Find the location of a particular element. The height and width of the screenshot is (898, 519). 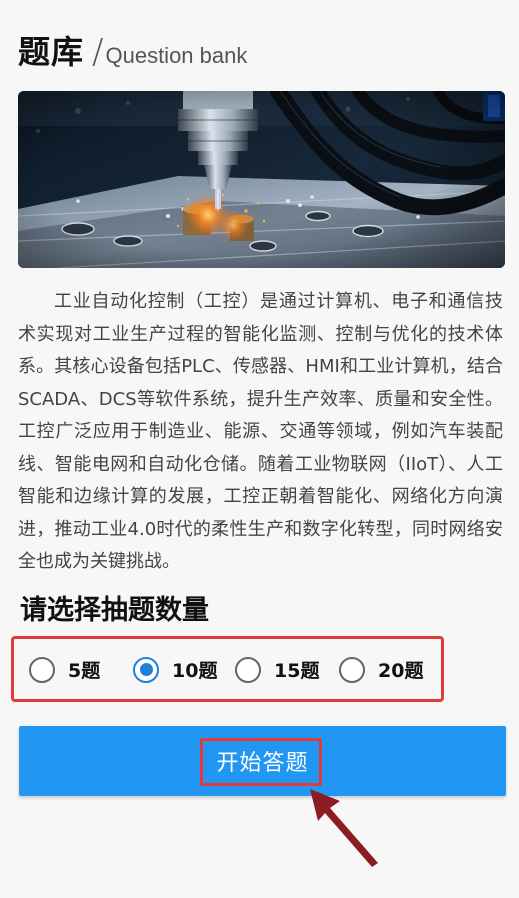

option-10: 10题 is located at coordinates (175, 669).